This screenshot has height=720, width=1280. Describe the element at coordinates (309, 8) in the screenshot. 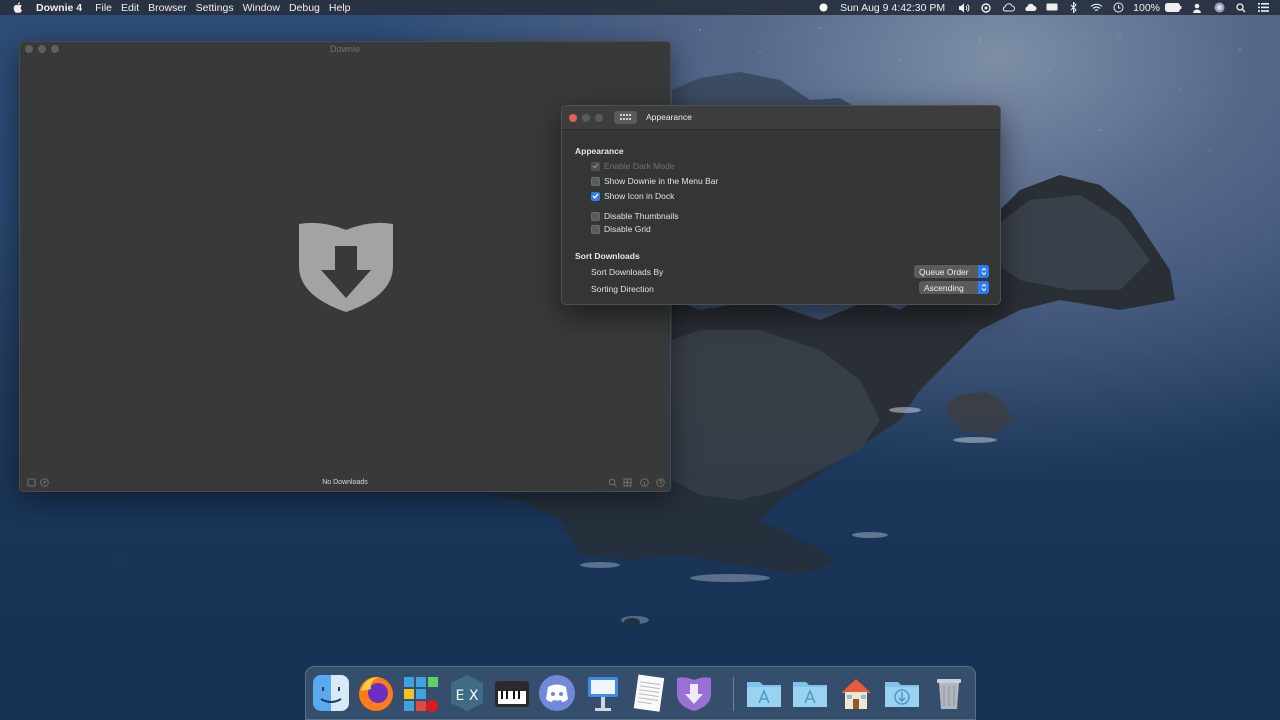

I see `menu-debug: Debug` at that location.